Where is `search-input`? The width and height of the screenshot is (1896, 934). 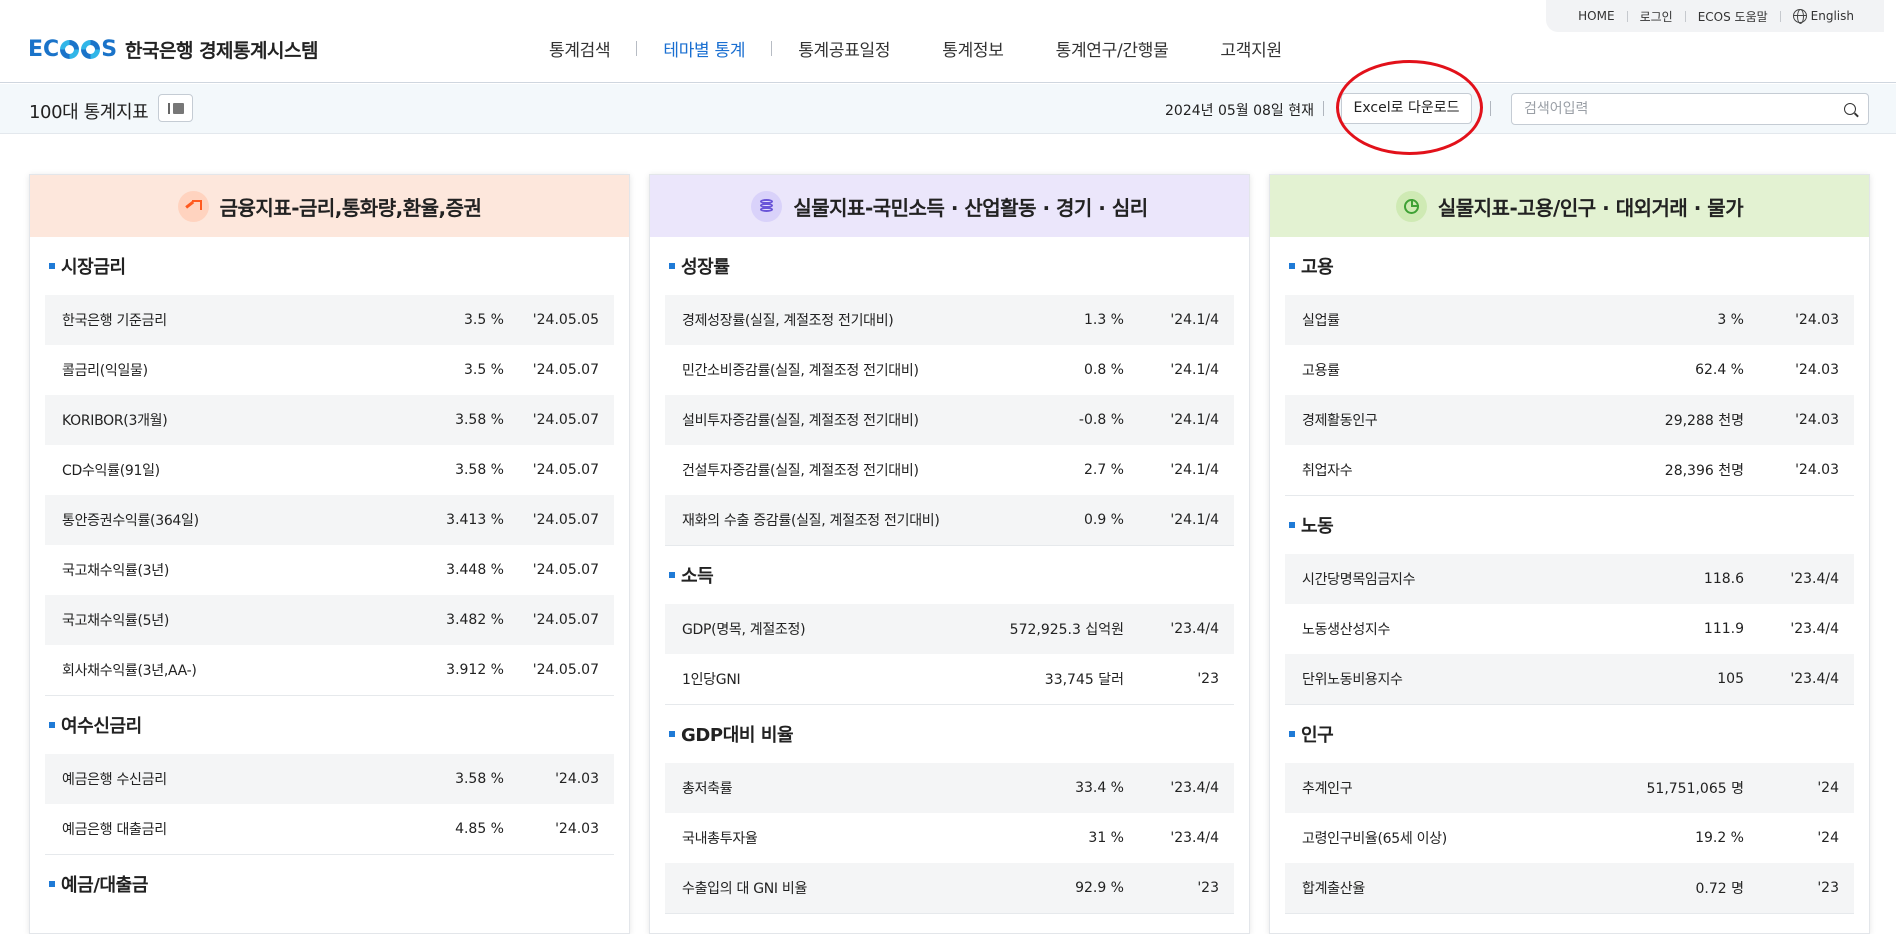 search-input is located at coordinates (1674, 109).